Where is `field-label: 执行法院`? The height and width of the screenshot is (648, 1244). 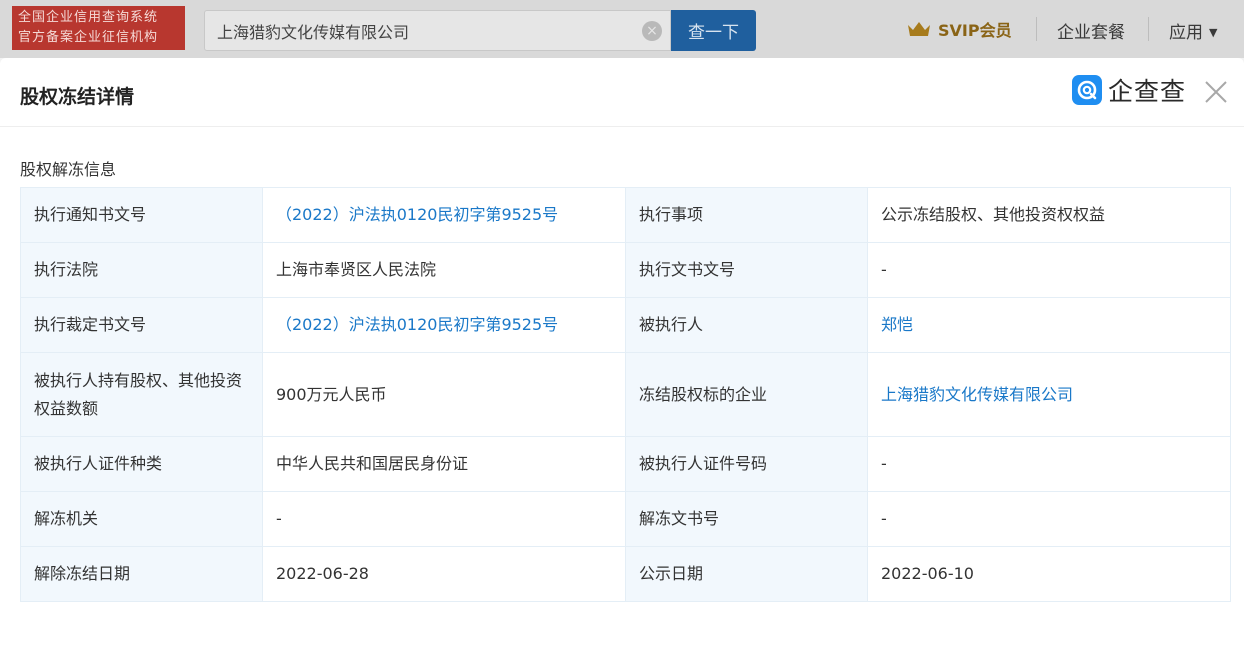
field-label: 执行法院 is located at coordinates (141, 270).